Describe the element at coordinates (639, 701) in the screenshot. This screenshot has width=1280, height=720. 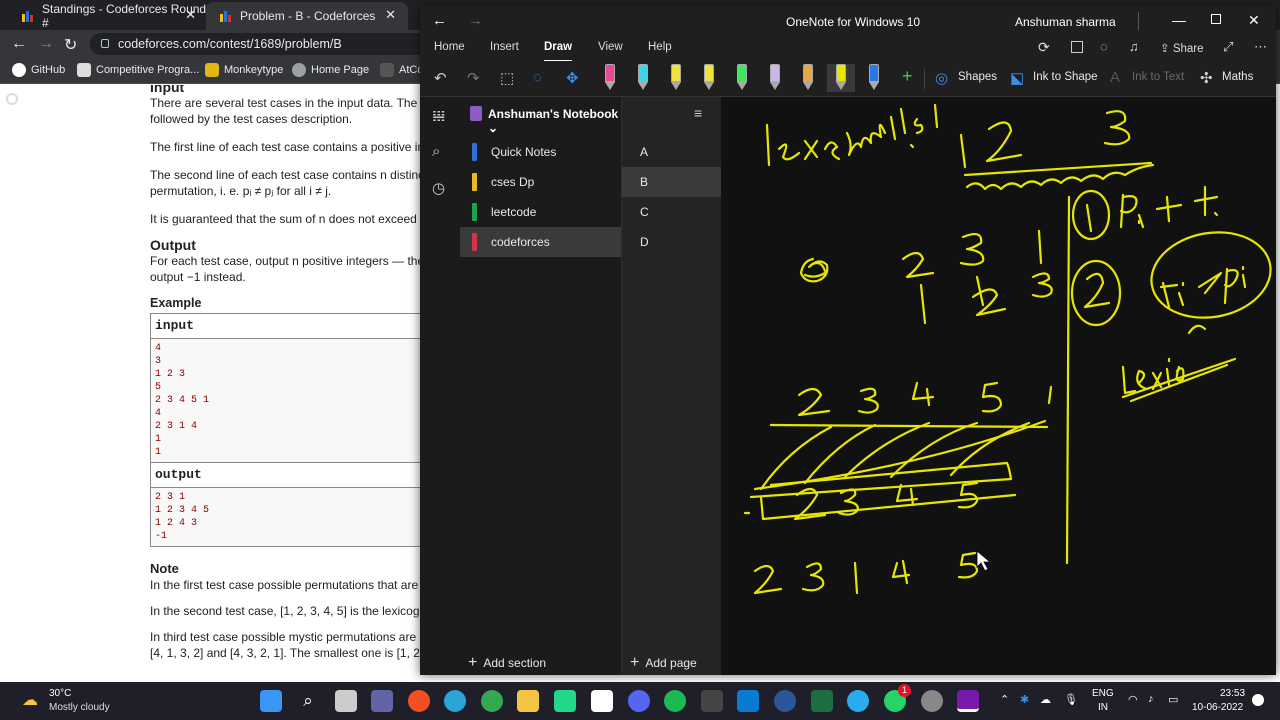
I see `discord-icon` at that location.